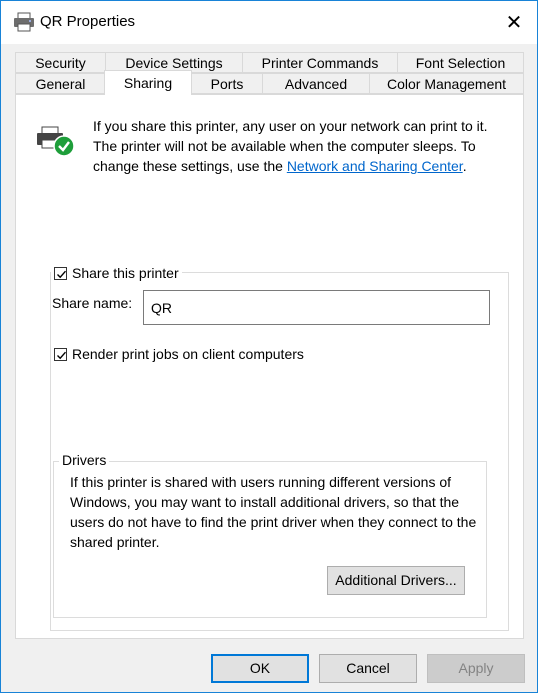  What do you see at coordinates (464, 166) in the screenshot?
I see `info-text-suffix: .` at bounding box center [464, 166].